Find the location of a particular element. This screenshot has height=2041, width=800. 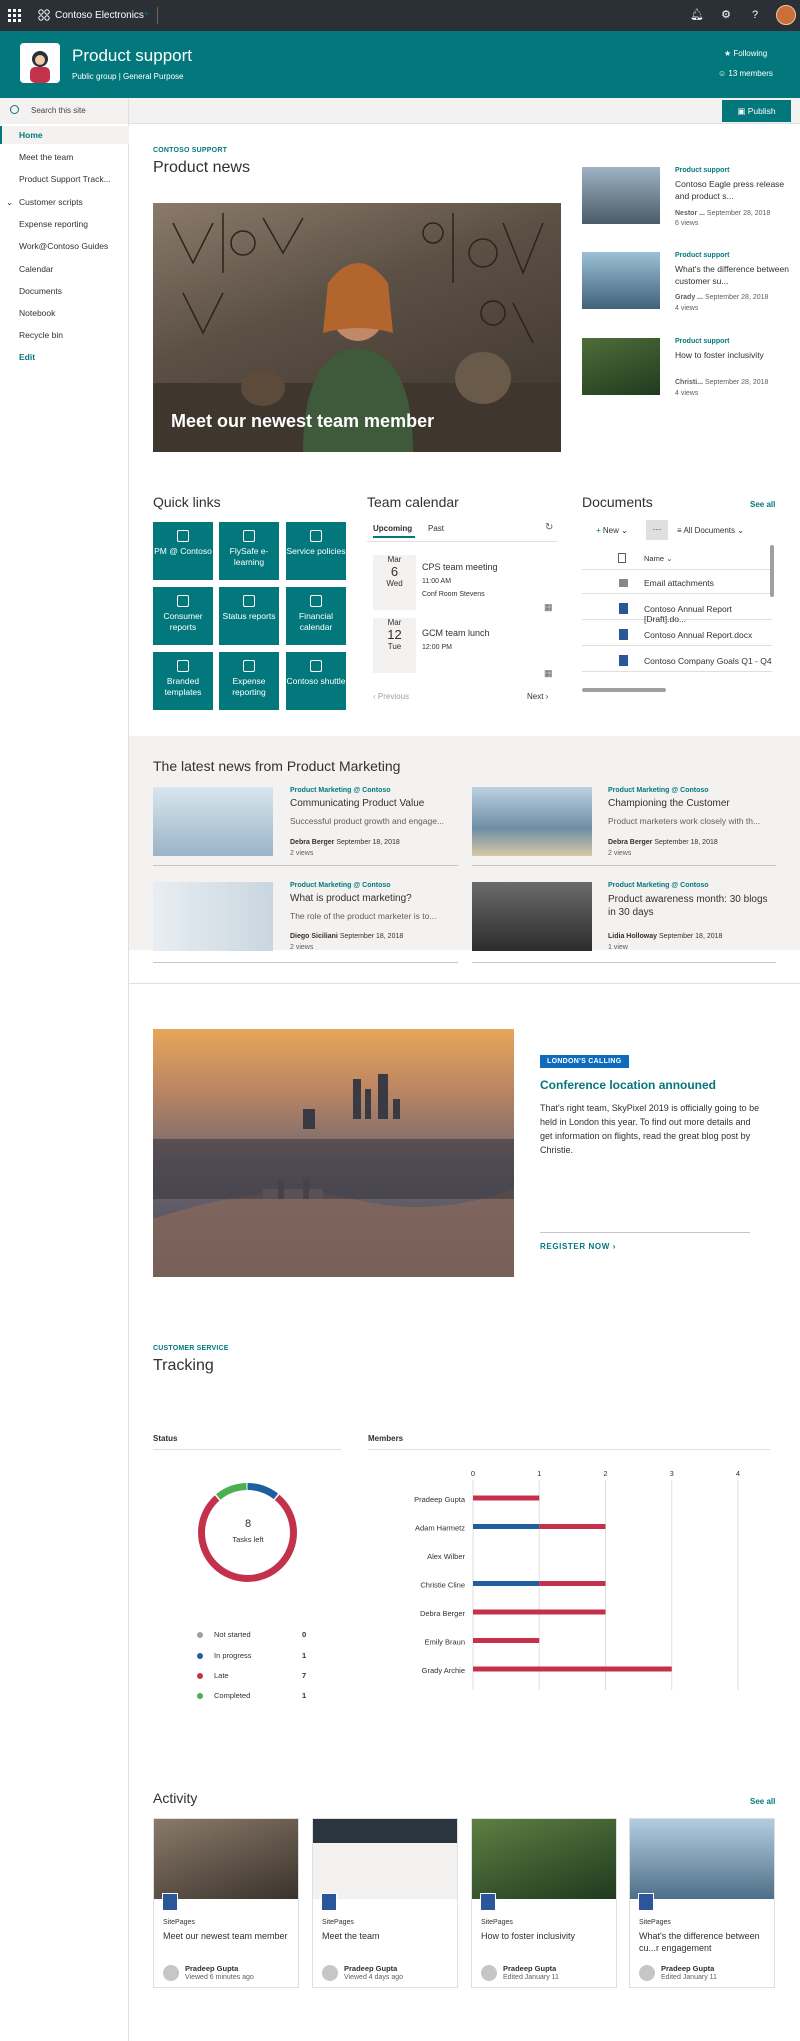

donut-value: 8 is located at coordinates (248, 1524).